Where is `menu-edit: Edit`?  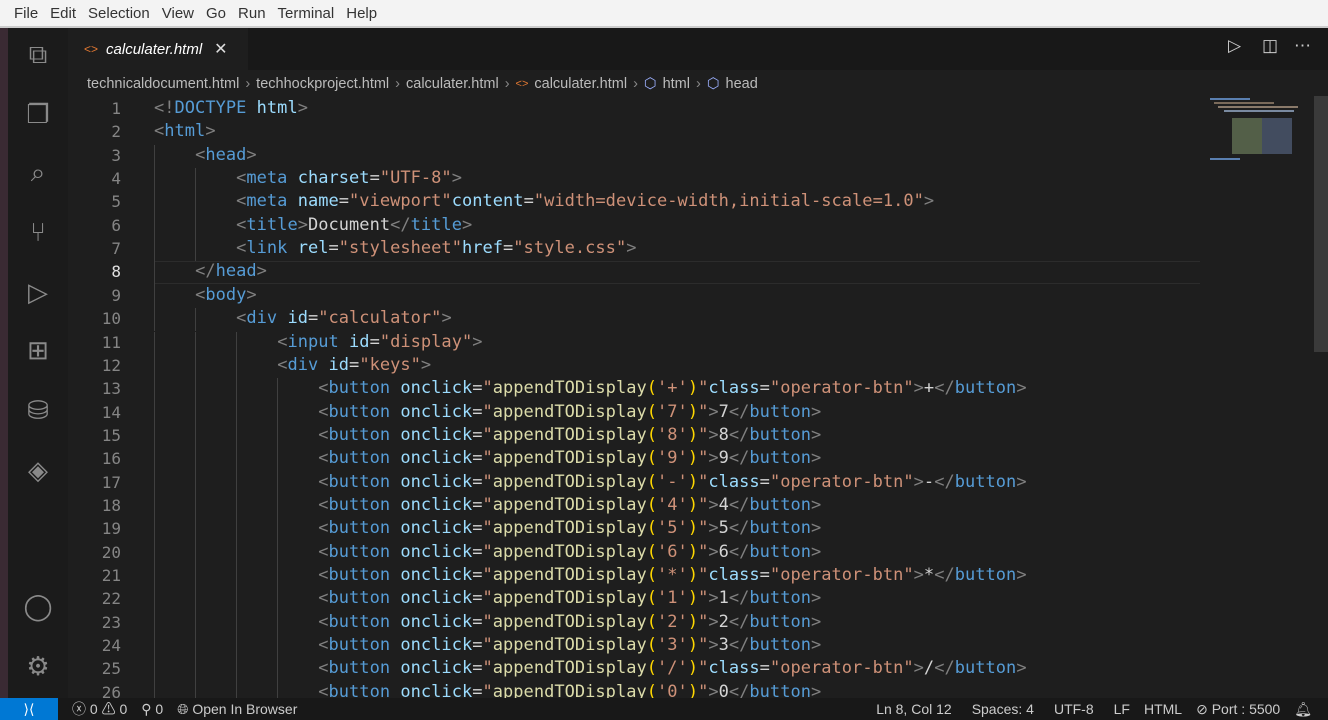 menu-edit: Edit is located at coordinates (63, 13).